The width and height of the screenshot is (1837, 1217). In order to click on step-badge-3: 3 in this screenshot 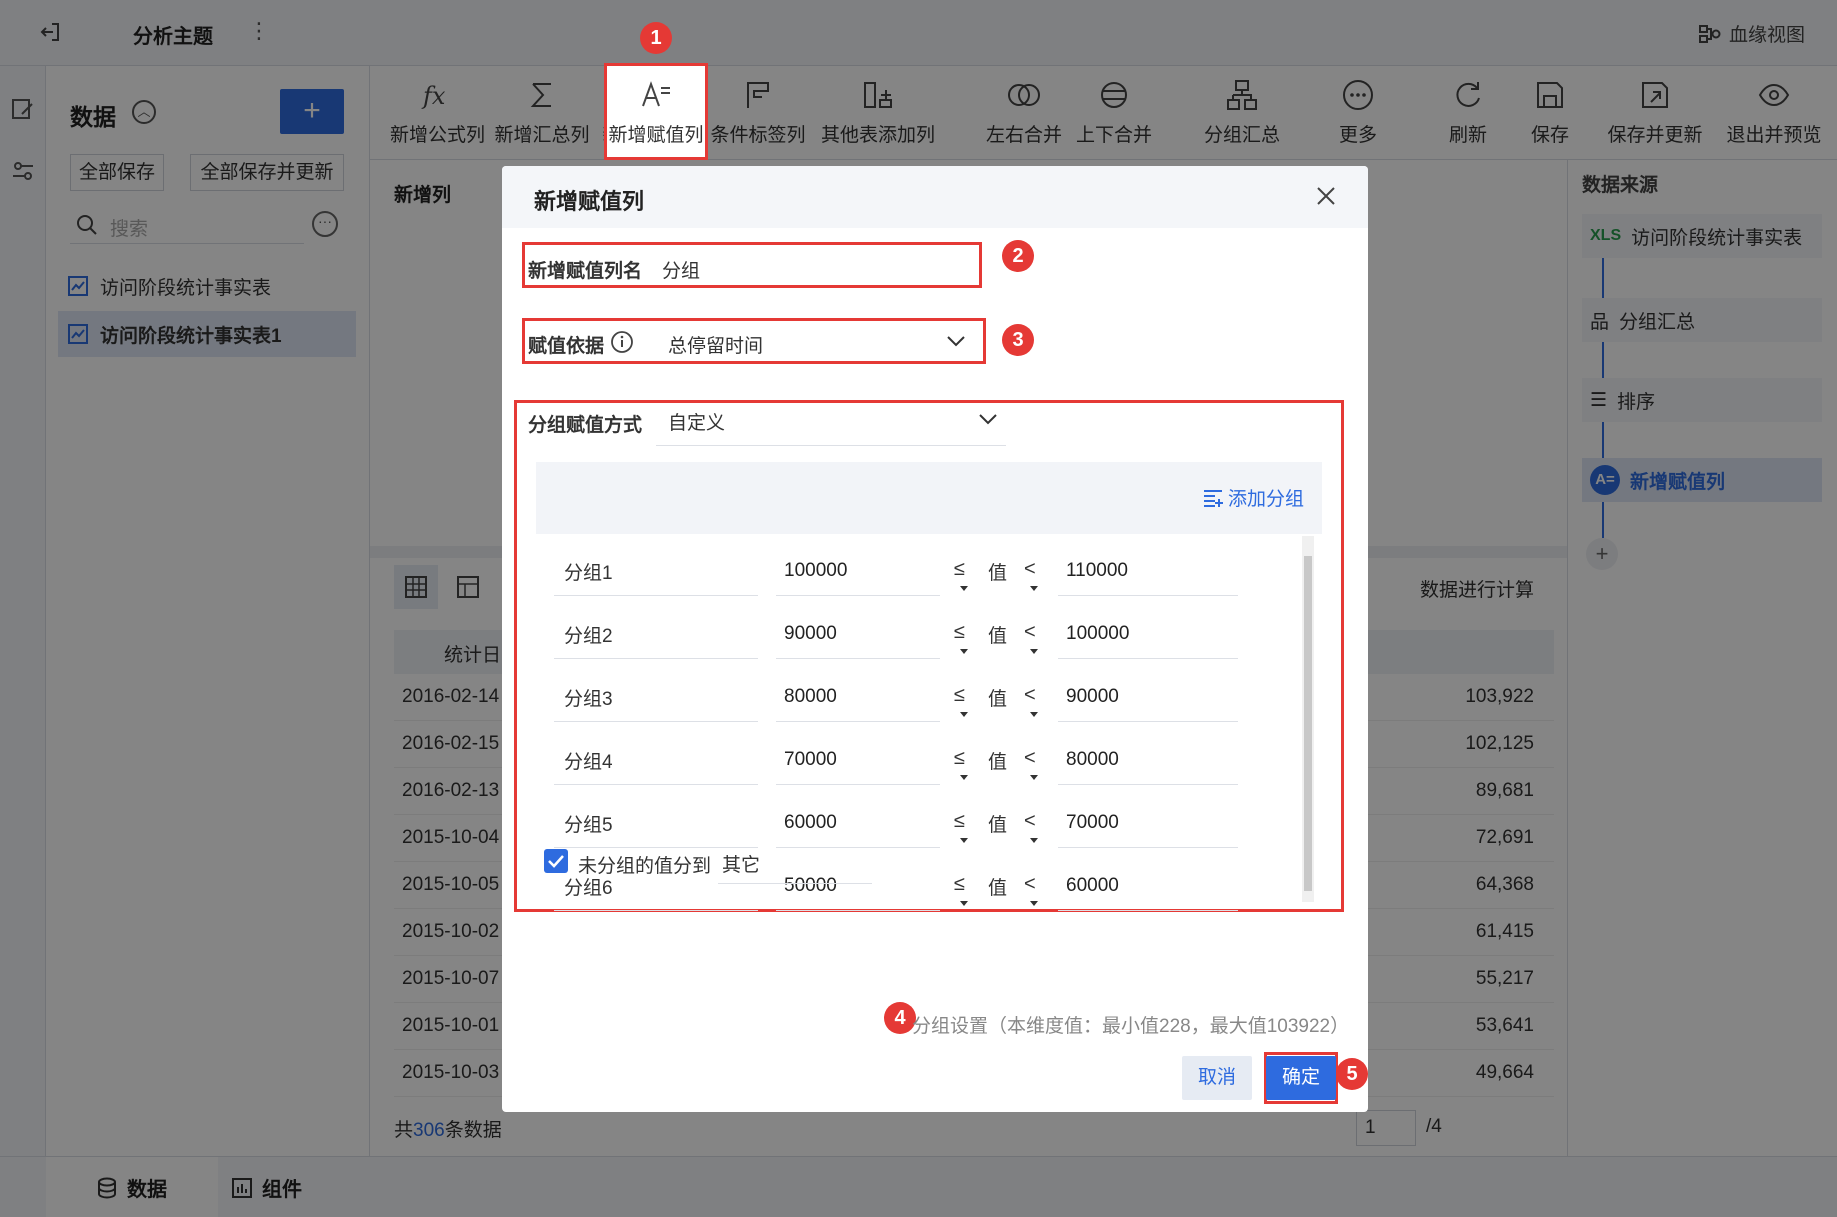, I will do `click(1018, 340)`.